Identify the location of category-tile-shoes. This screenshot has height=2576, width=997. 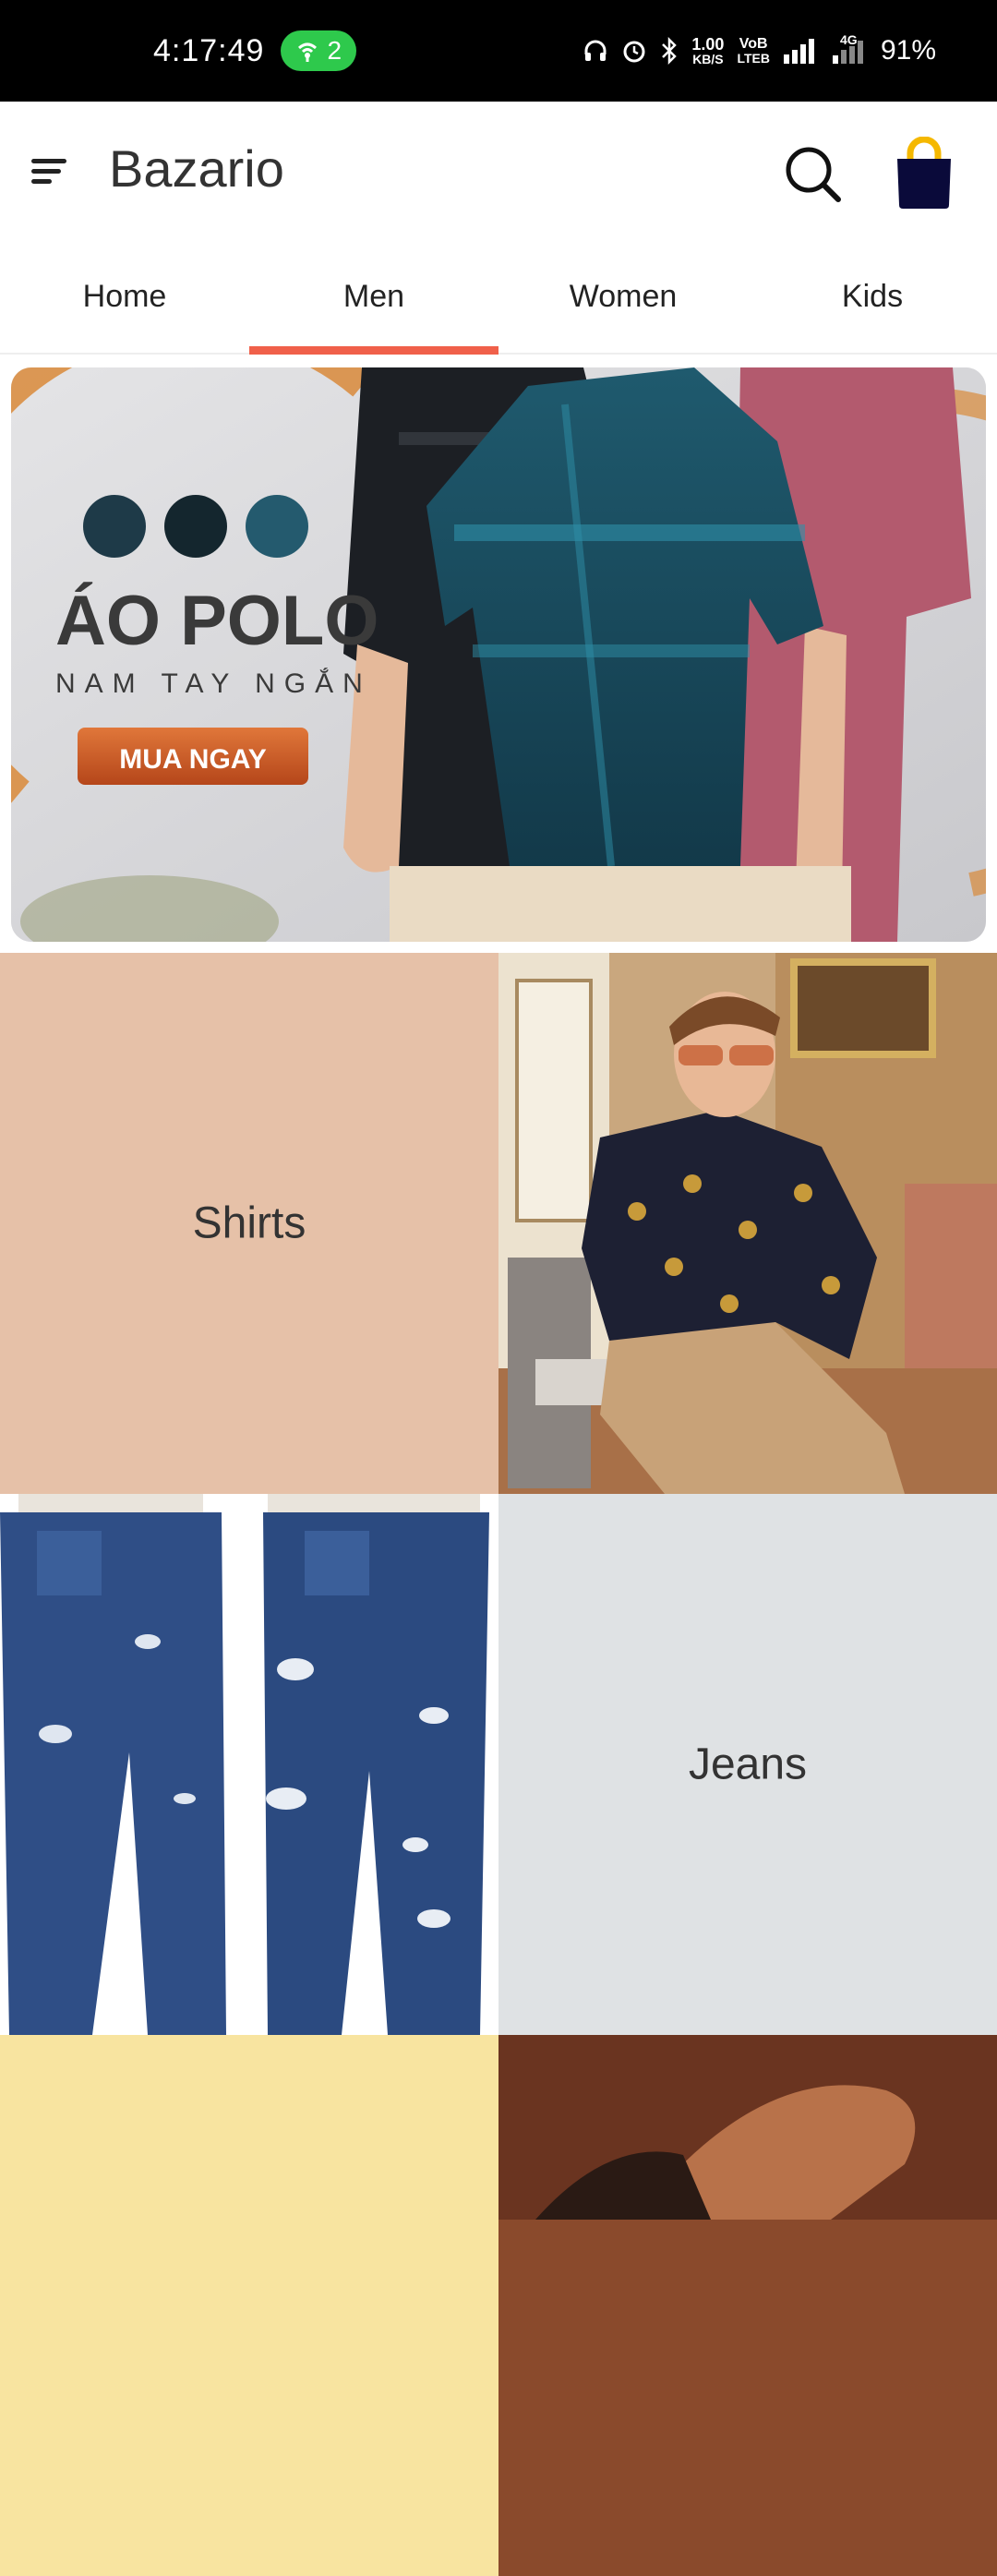
(249, 2305).